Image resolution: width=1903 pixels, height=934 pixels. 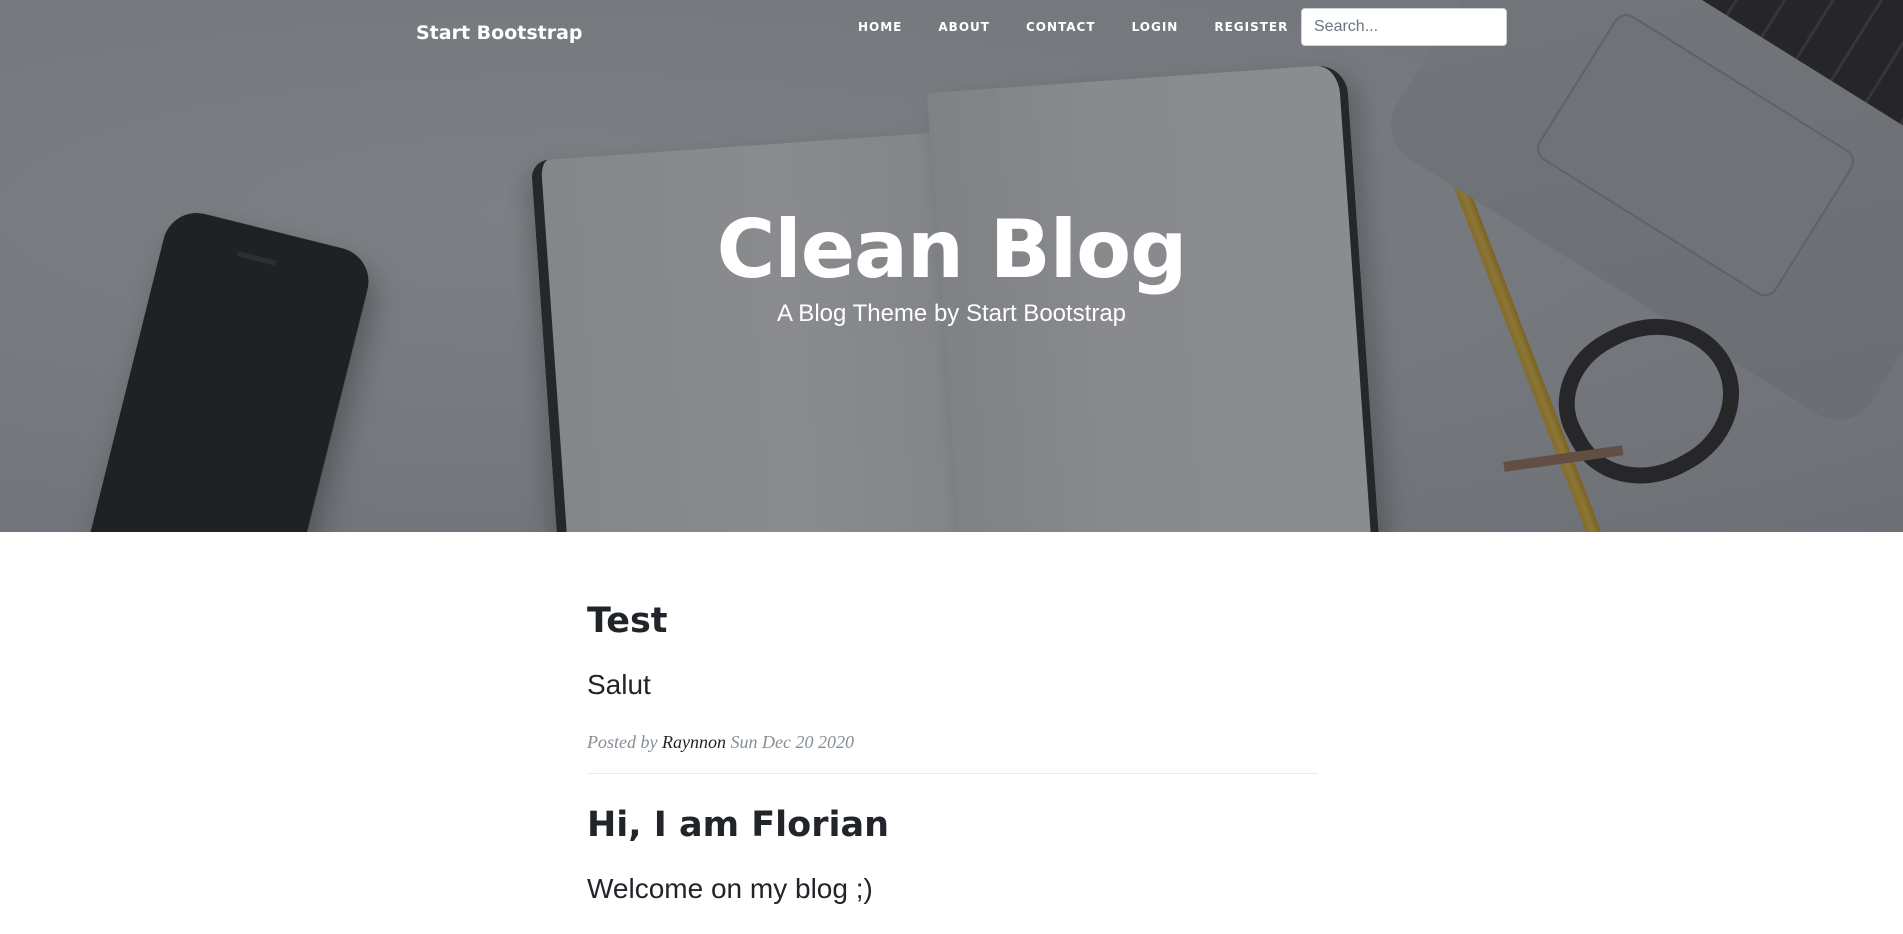 What do you see at coordinates (792, 742) in the screenshot?
I see `post-date: Sun Dec 20 2020` at bounding box center [792, 742].